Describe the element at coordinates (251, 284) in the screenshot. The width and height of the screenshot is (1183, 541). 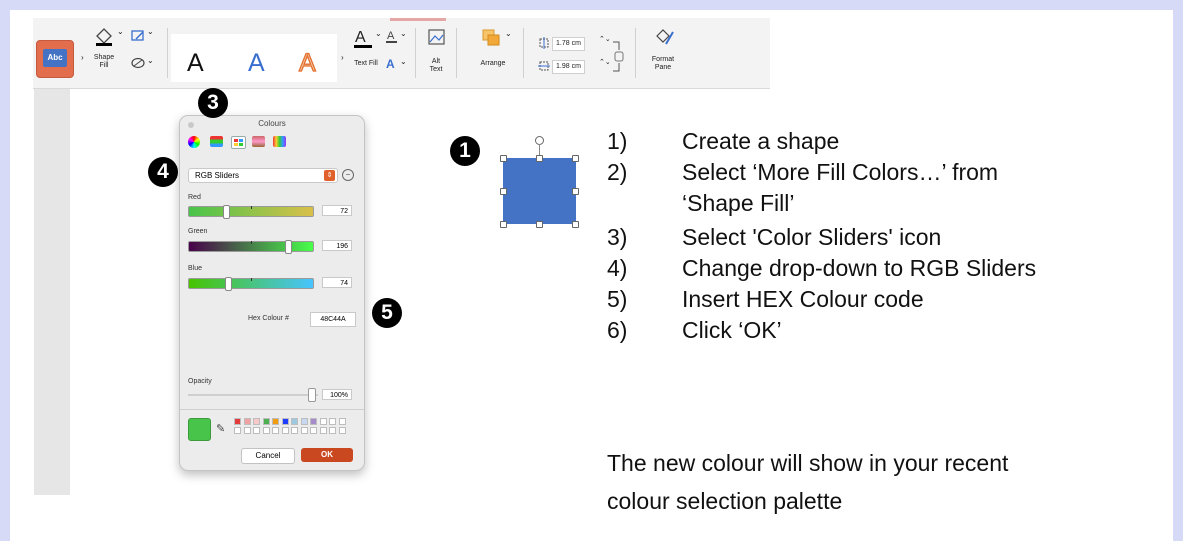
I see `blue-slider` at that location.